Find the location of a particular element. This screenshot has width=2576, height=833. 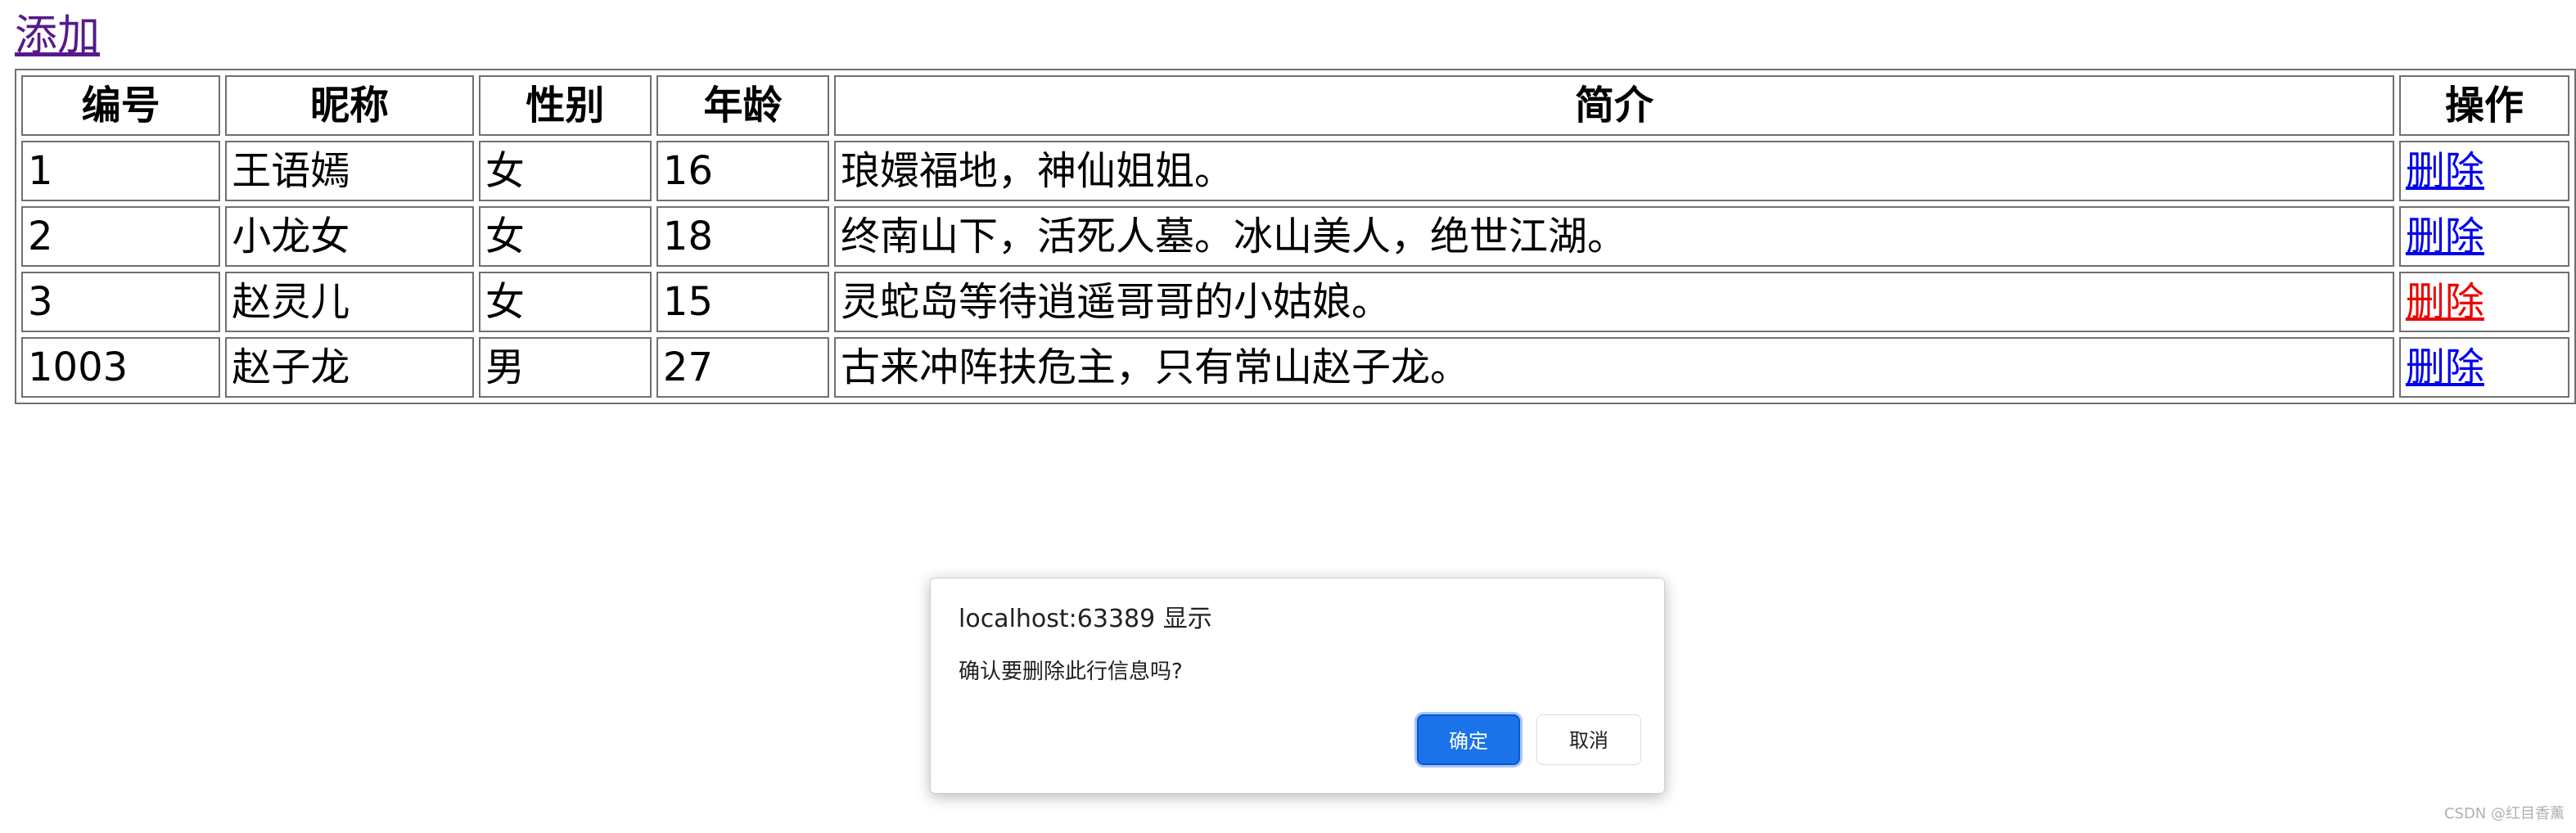

cell-id: 3 is located at coordinates (121, 302).